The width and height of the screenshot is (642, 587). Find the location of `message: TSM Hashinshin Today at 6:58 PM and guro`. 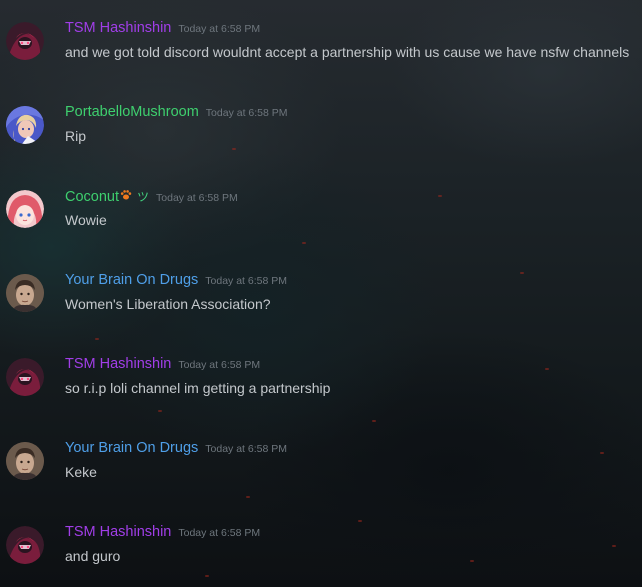

message: TSM Hashinshin Today at 6:58 PM and guro is located at coordinates (321, 554).